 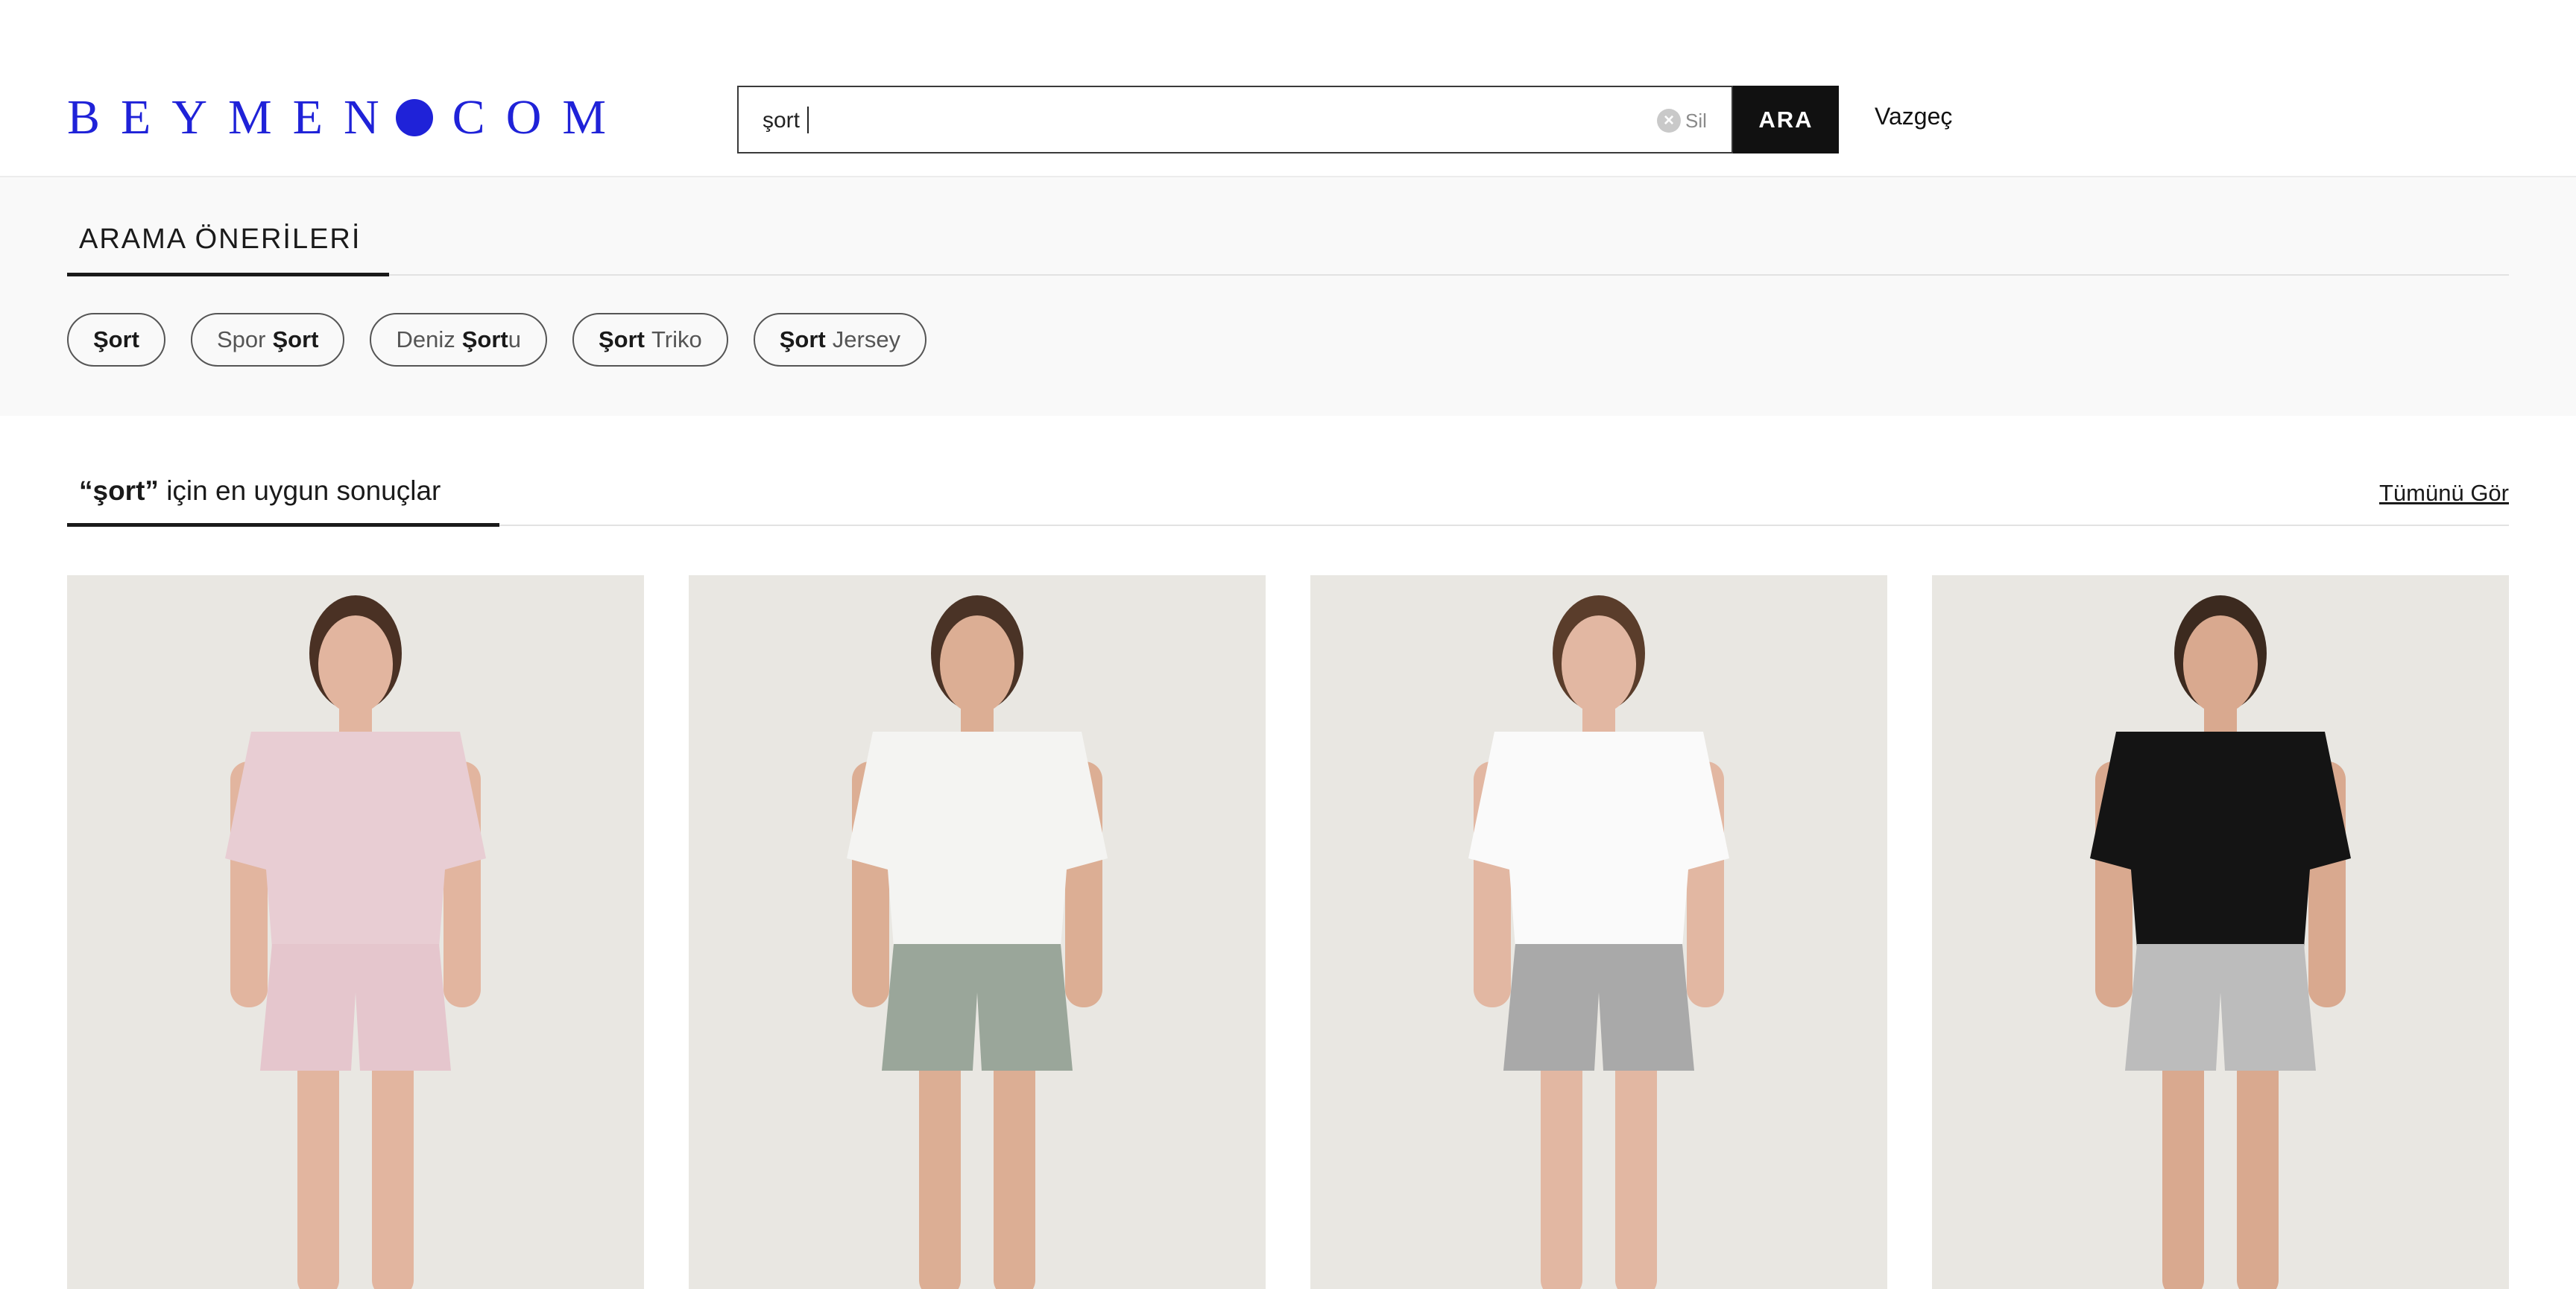 I want to click on suggestion-chip-sort-jersey: Şort Jersey, so click(x=840, y=340).